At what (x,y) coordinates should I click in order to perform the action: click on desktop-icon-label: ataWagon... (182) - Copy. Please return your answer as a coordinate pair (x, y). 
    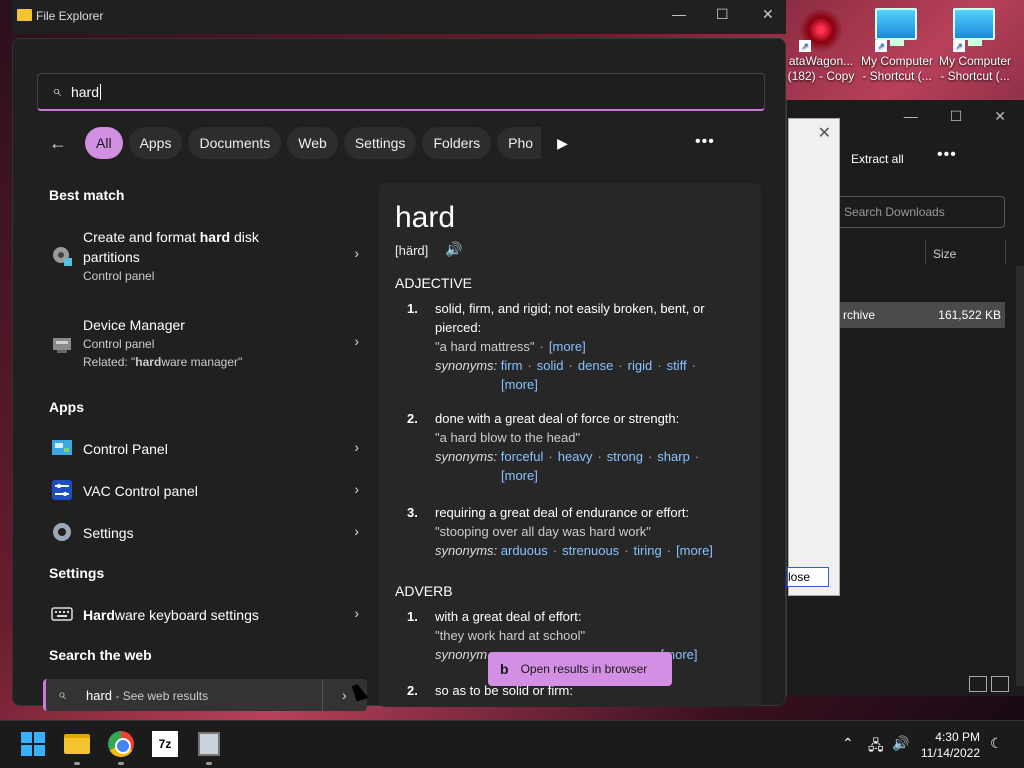
    Looking at the image, I should click on (821, 68).